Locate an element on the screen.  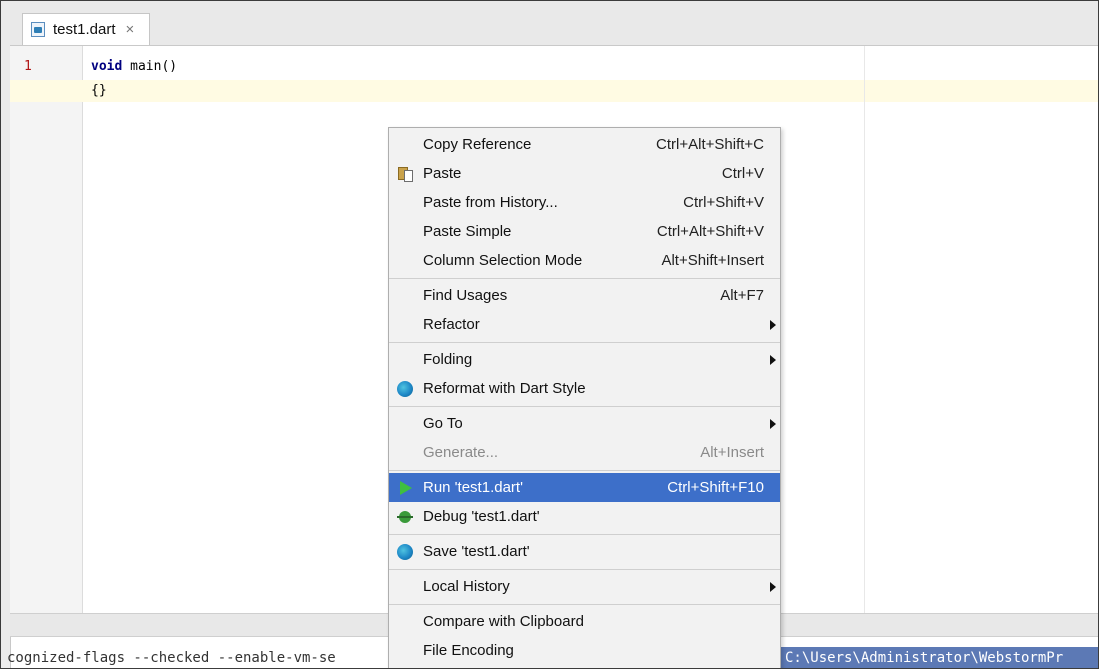
menu-item-shortcut: Ctrl+V is located at coordinates (742, 173).